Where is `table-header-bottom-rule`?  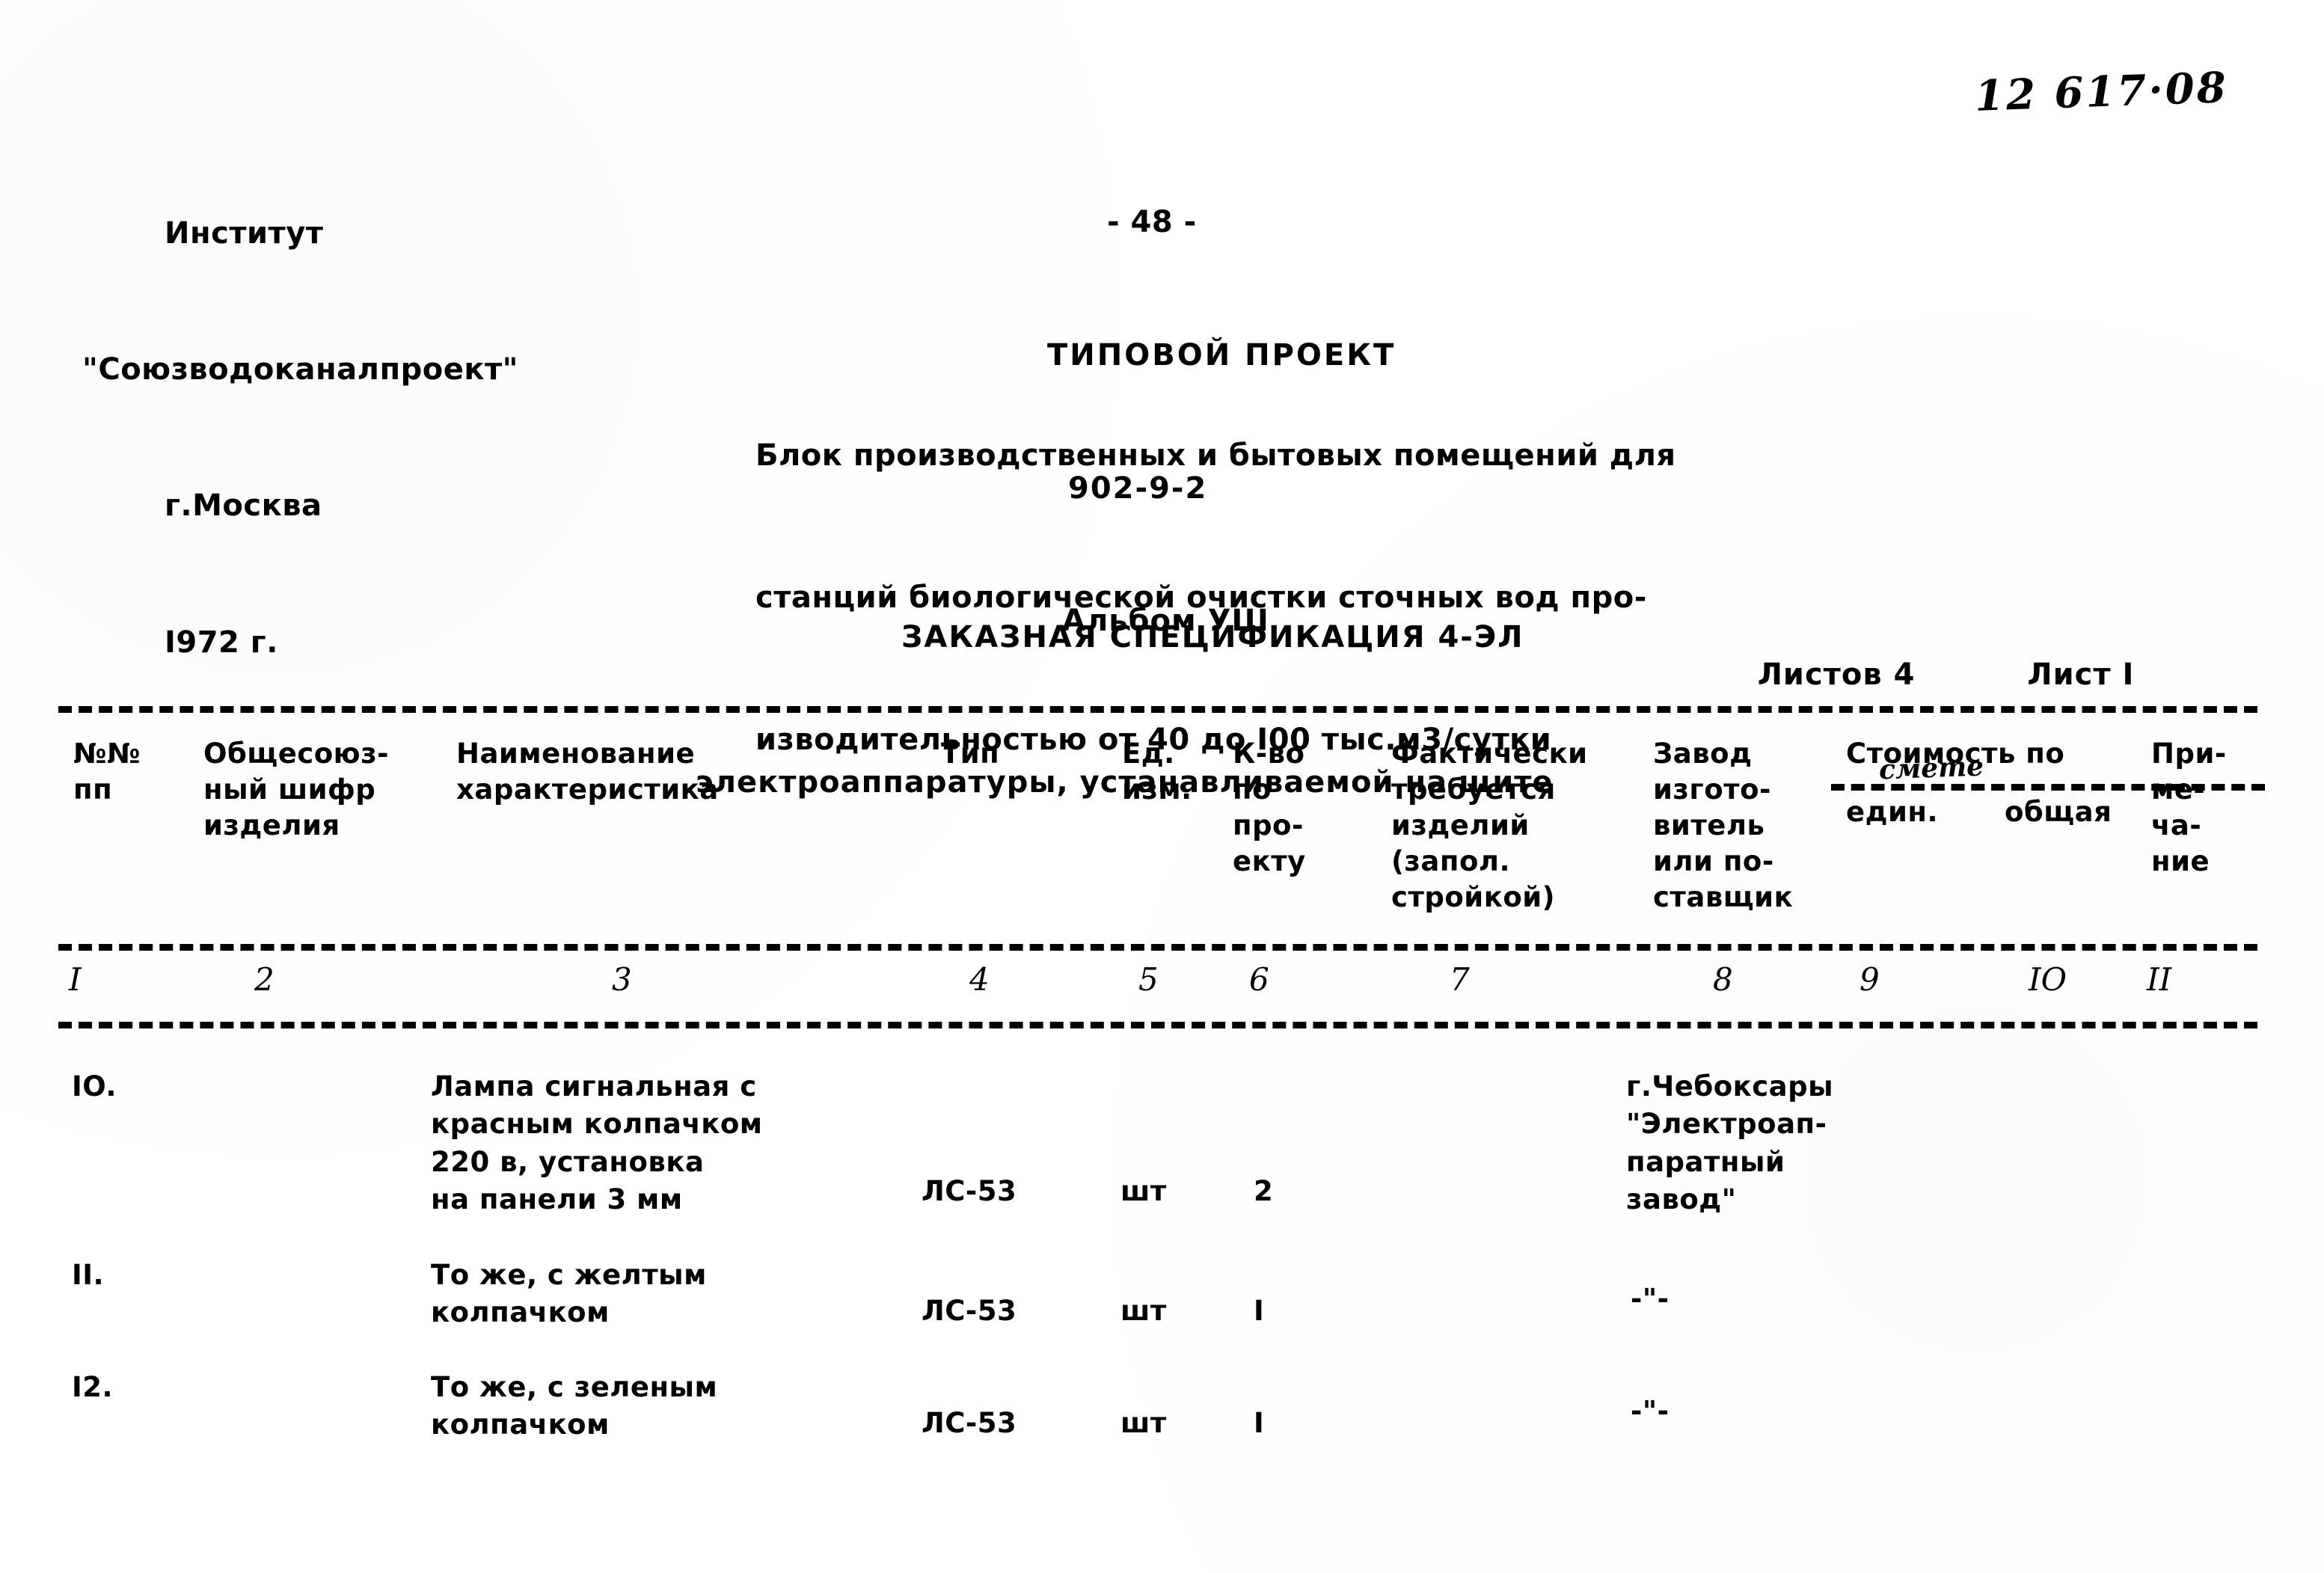 table-header-bottom-rule is located at coordinates (1157, 948).